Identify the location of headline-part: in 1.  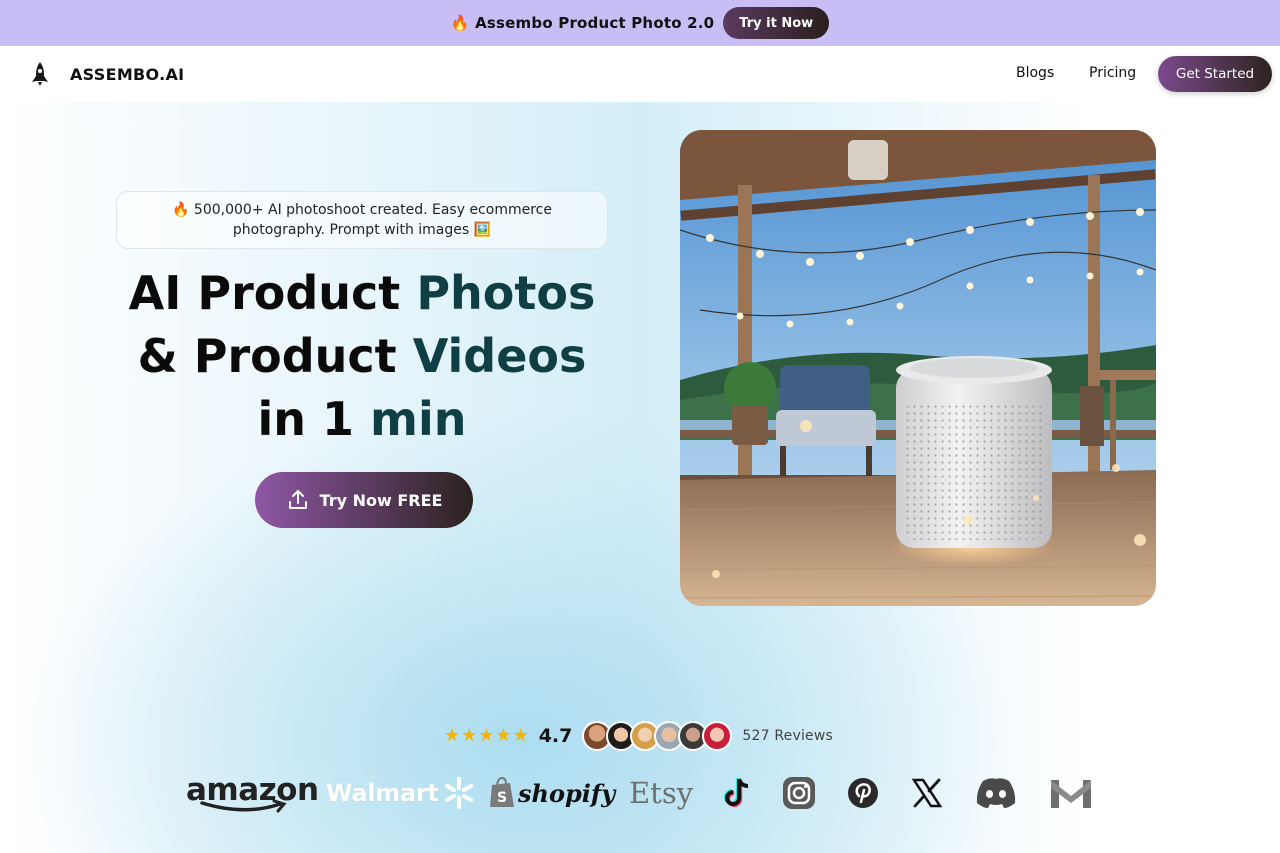
(314, 419).